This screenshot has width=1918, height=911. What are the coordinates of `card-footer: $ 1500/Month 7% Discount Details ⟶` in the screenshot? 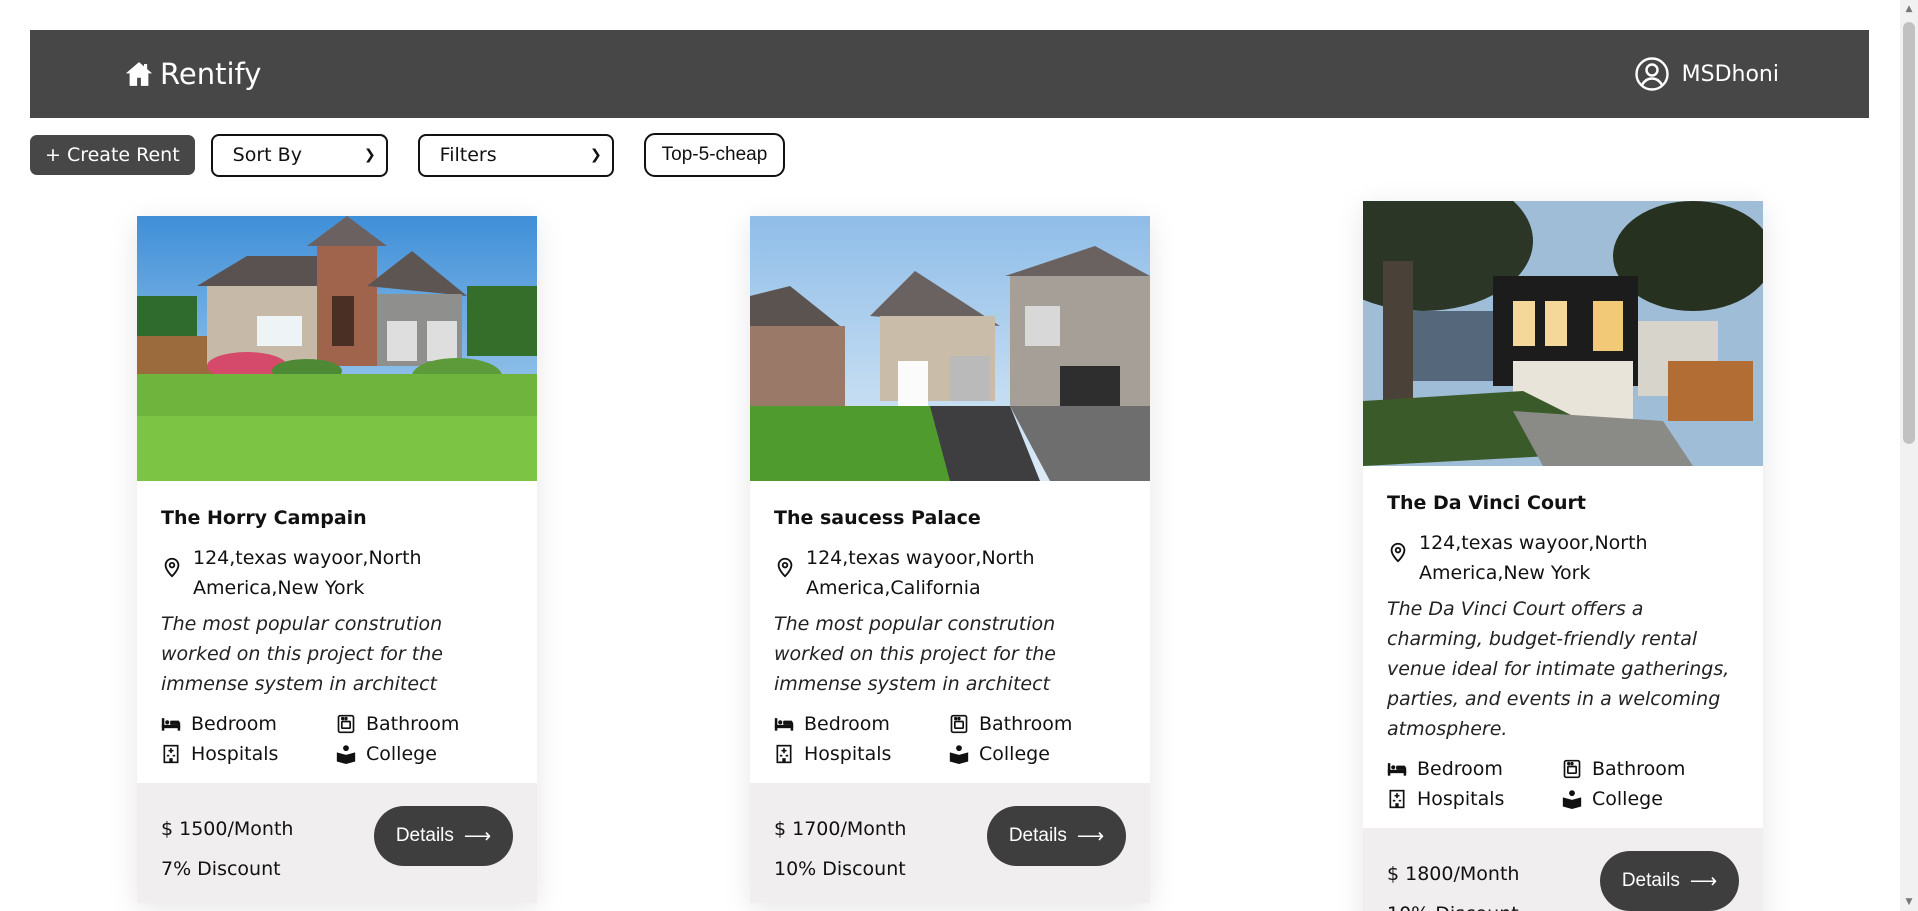 It's located at (337, 843).